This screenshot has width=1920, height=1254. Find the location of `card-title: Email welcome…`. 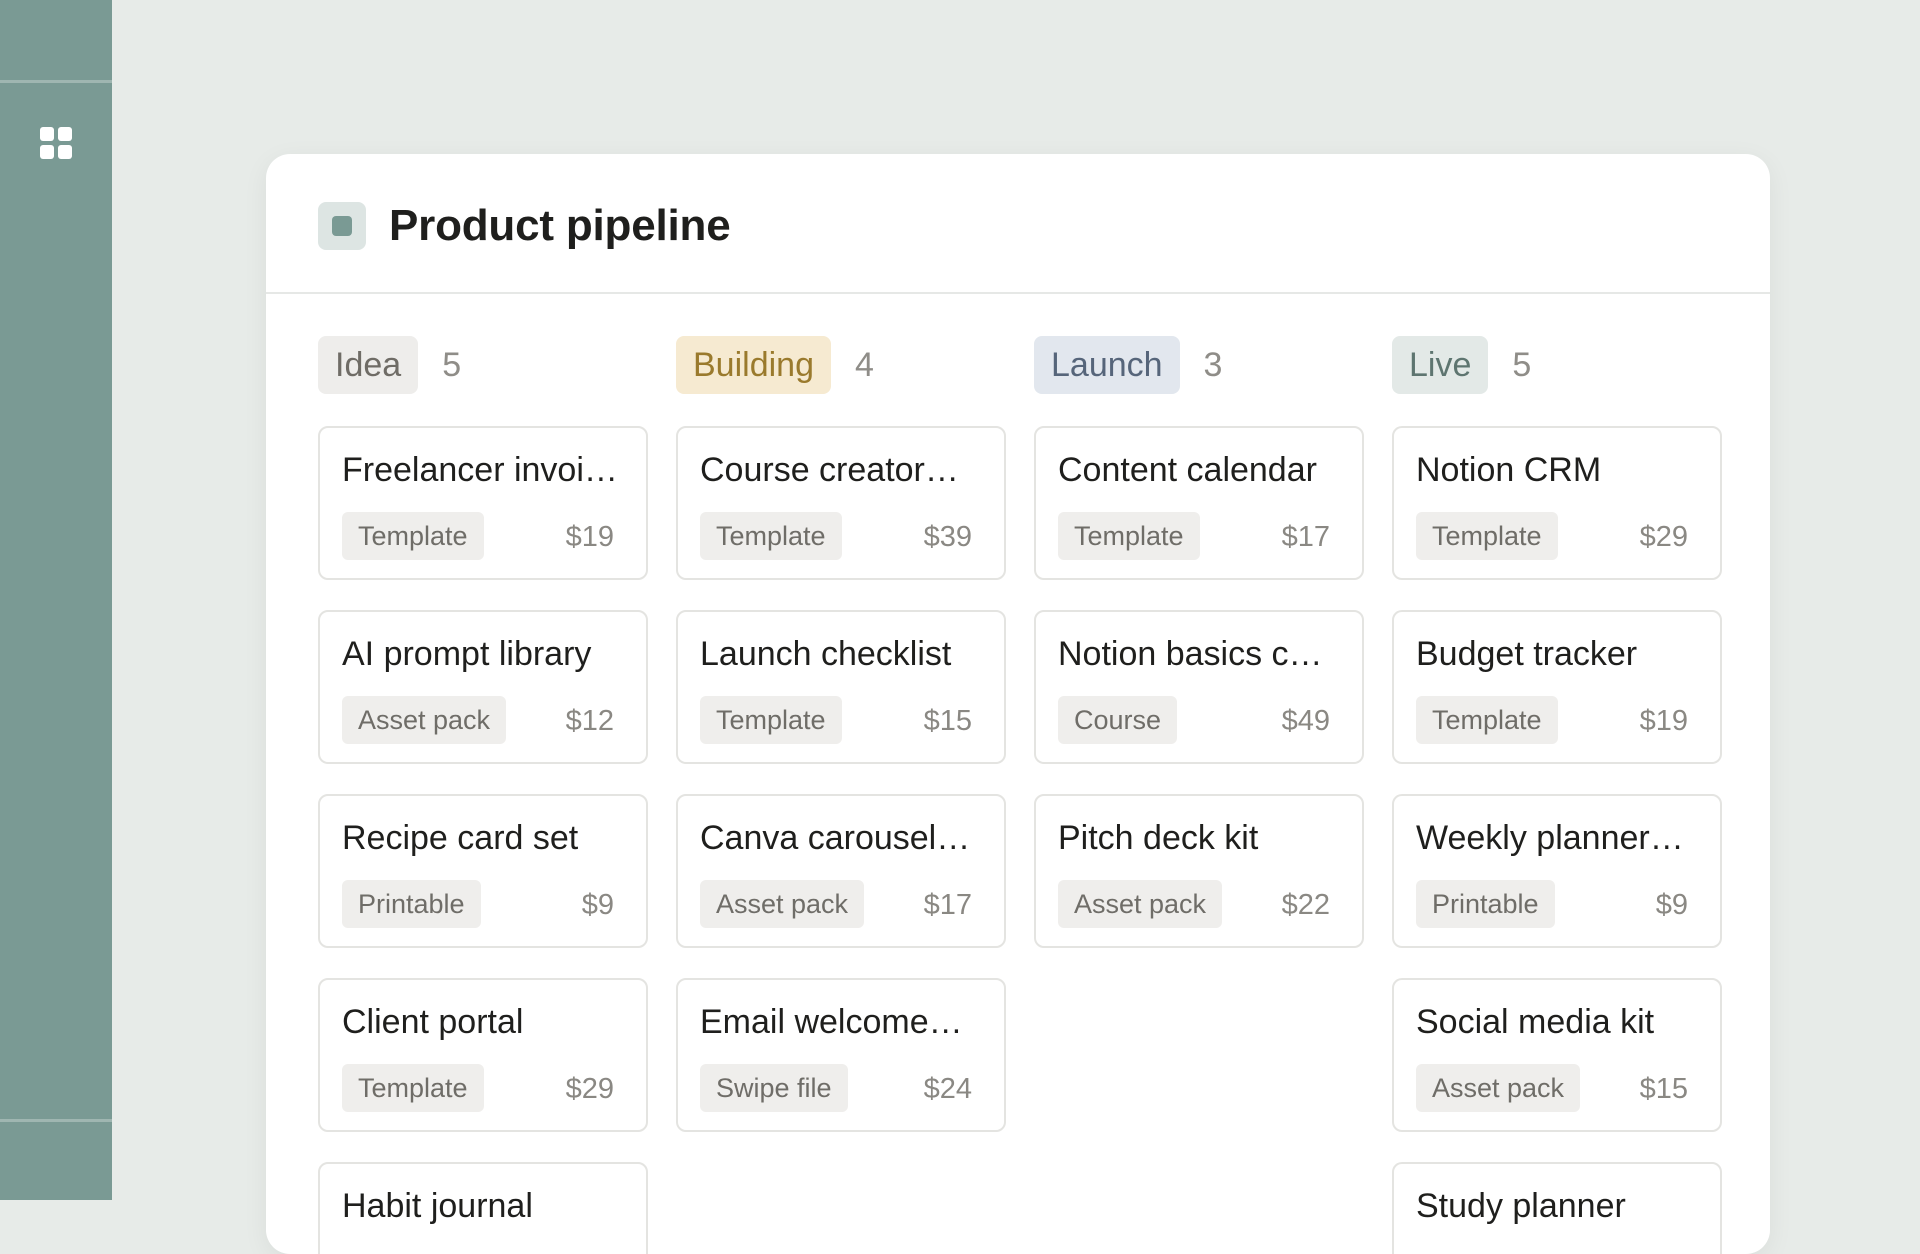

card-title: Email welcome… is located at coordinates (831, 1022).